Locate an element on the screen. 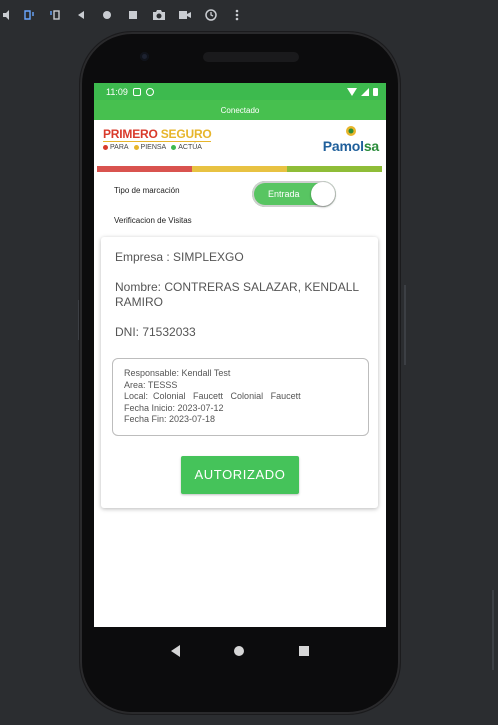 The height and width of the screenshot is (725, 498). battery-icon is located at coordinates (375, 91).